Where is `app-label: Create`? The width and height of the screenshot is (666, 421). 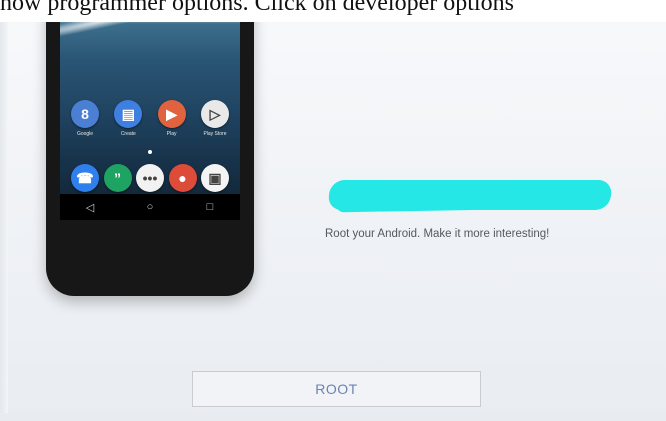
app-label: Create is located at coordinates (128, 134).